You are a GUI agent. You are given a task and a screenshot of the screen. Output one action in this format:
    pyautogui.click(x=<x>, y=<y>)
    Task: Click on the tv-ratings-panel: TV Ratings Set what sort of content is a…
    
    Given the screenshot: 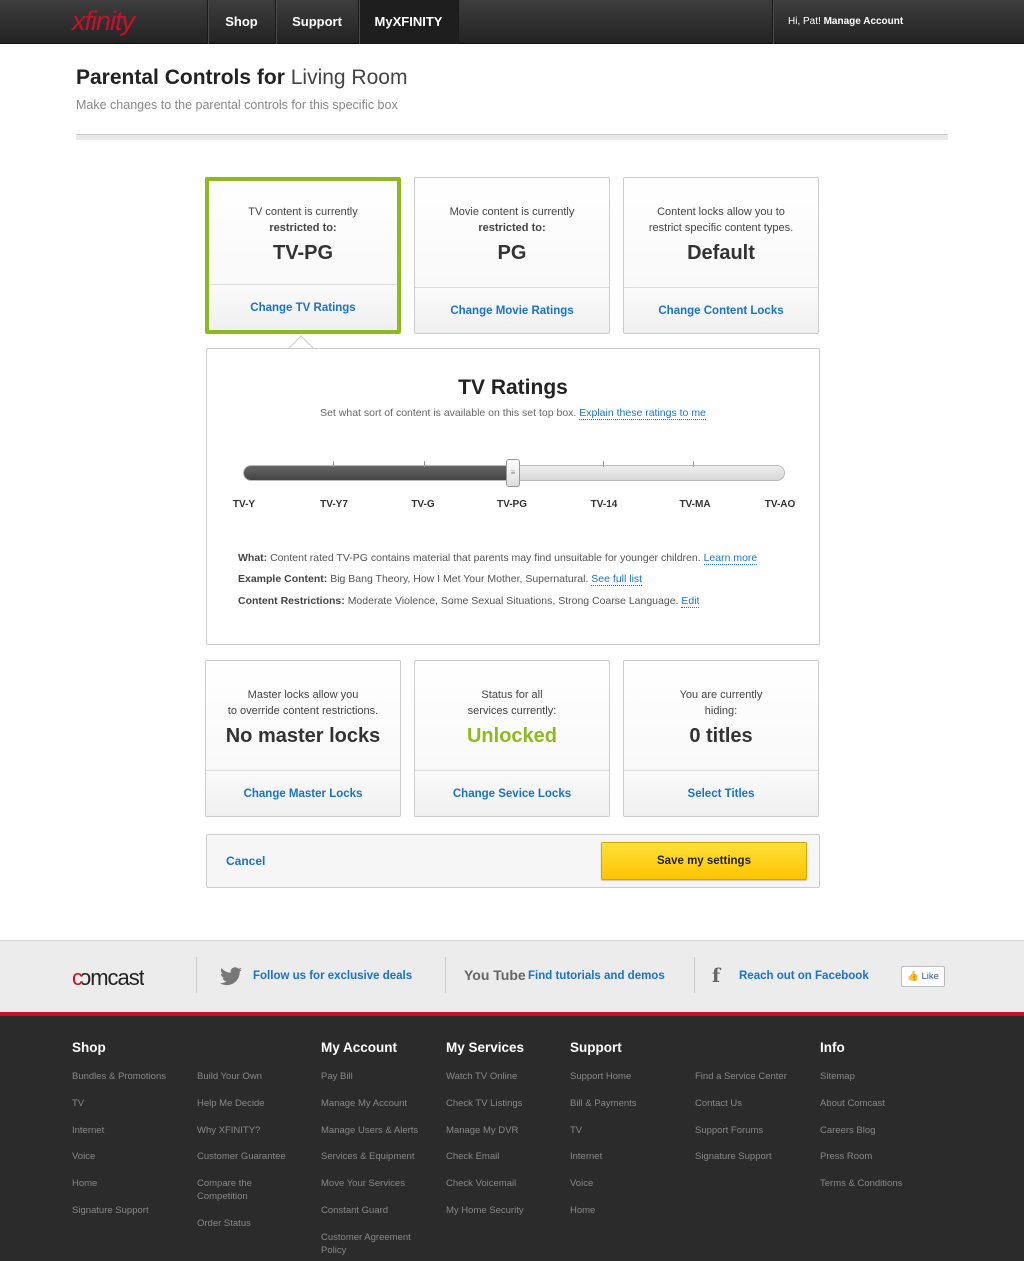 What is the action you would take?
    pyautogui.click(x=513, y=496)
    